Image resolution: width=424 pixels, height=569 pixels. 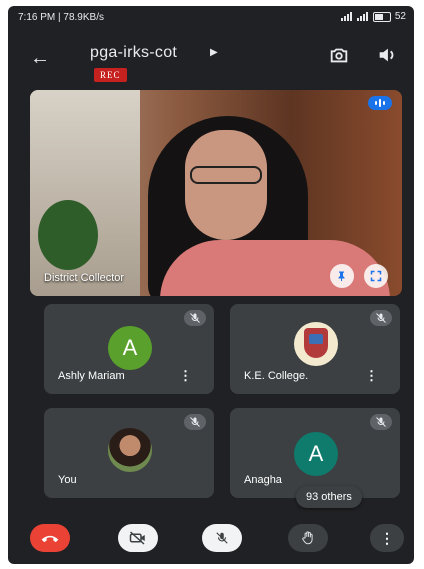 I want to click on status-bar: 7:16 PM | 78.9KB/s 52, so click(x=211, y=17).